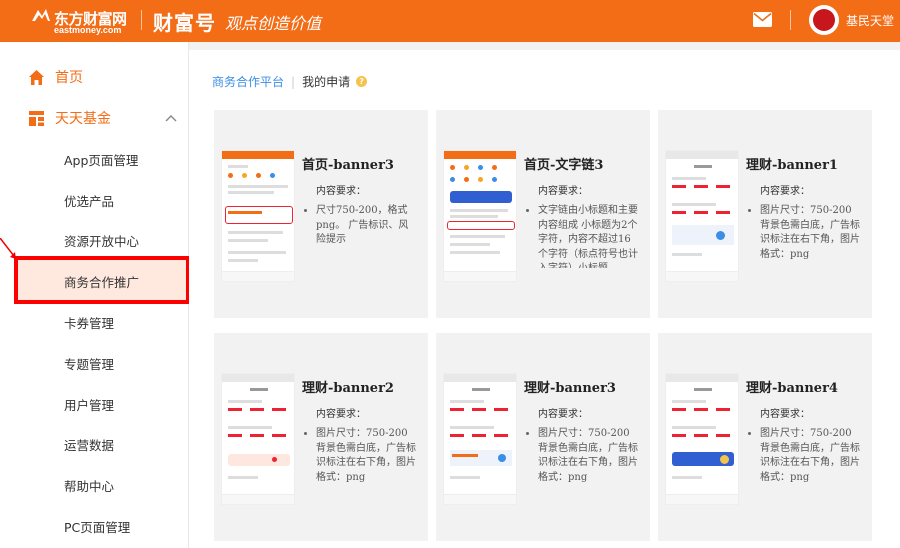 The width and height of the screenshot is (900, 548). What do you see at coordinates (273, 23) in the screenshot?
I see `slogan: 观点创造价值` at bounding box center [273, 23].